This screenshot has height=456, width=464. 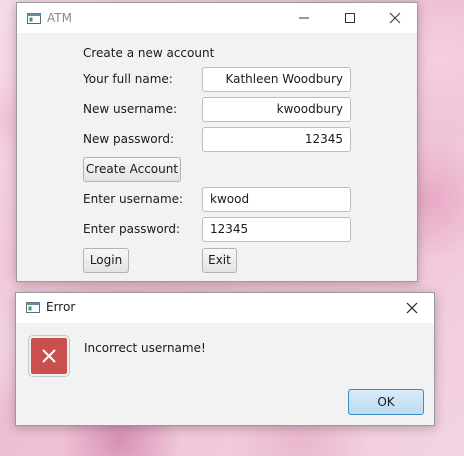 I want to click on ok-button: OK, so click(x=386, y=402).